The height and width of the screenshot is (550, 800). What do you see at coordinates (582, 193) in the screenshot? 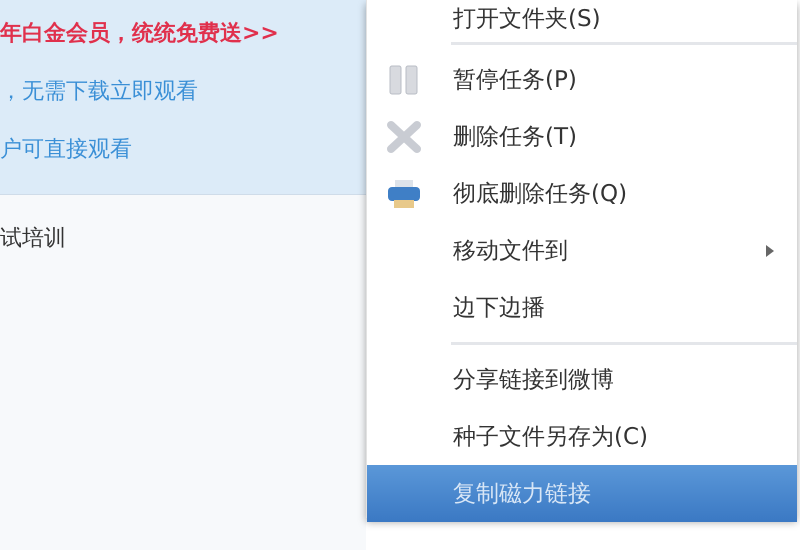
I see `menu-item: 彻底删除任务(Q)` at bounding box center [582, 193].